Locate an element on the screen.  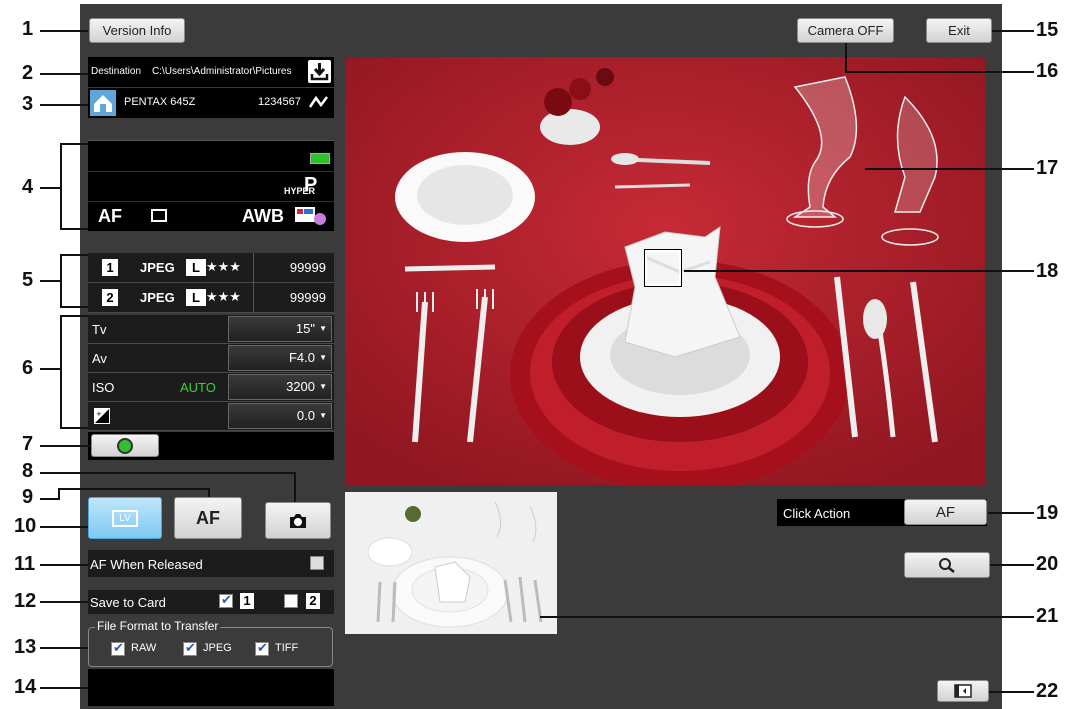
iso-dropdown: 3200 ▼ is located at coordinates (280, 387).